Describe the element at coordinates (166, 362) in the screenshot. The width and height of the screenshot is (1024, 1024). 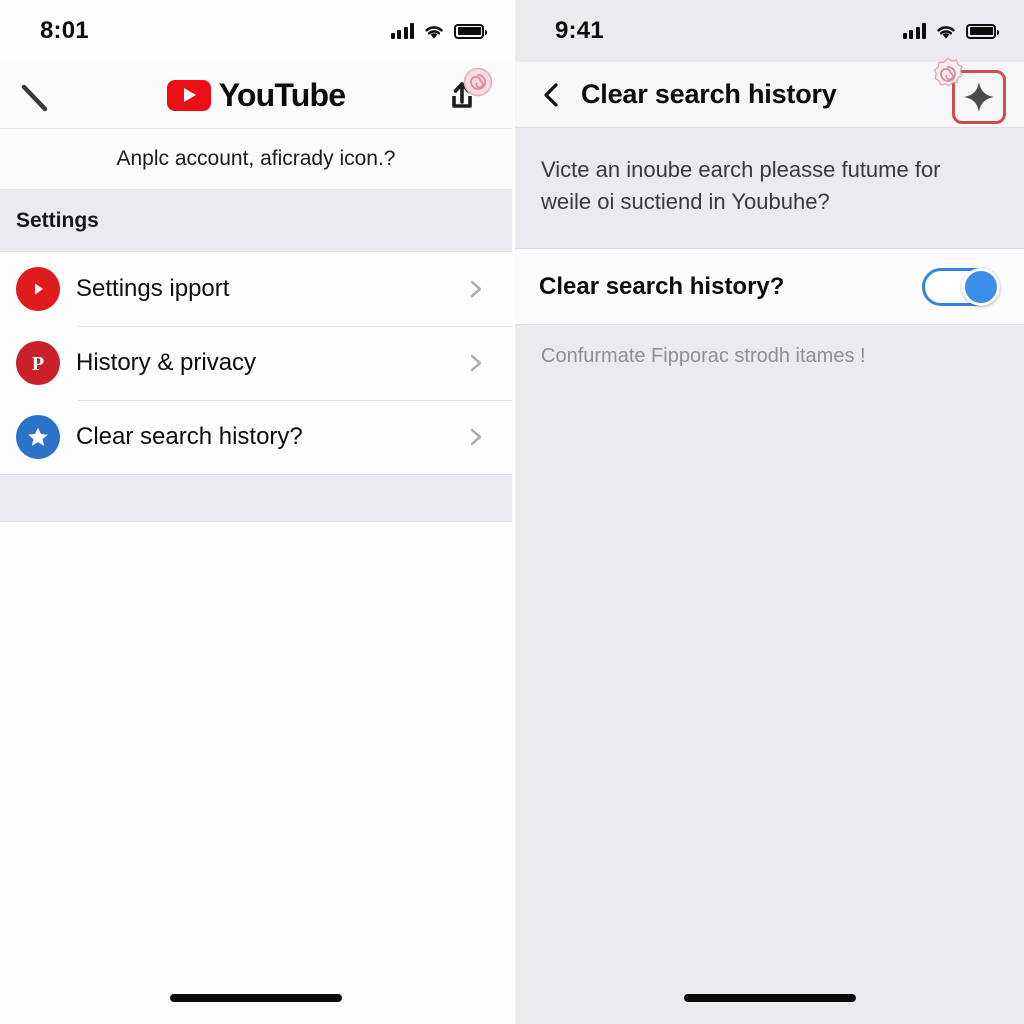
I see `list-item-label: History & privacy` at that location.